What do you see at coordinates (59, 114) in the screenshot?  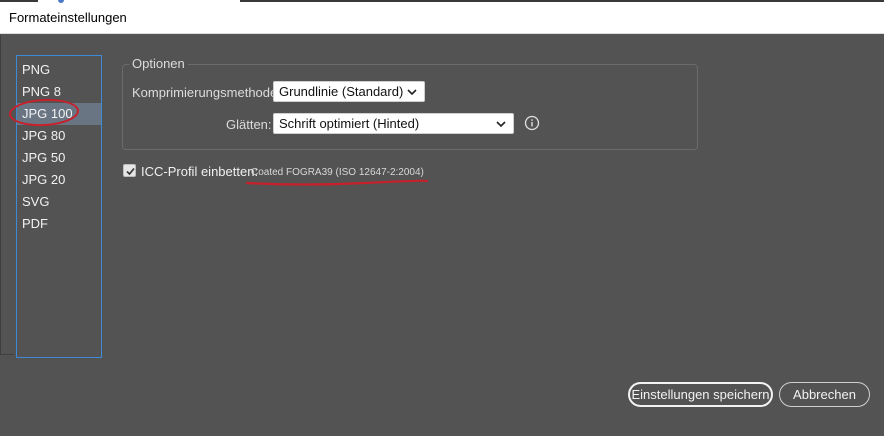 I see `format-item-jpg100: JPG 100` at bounding box center [59, 114].